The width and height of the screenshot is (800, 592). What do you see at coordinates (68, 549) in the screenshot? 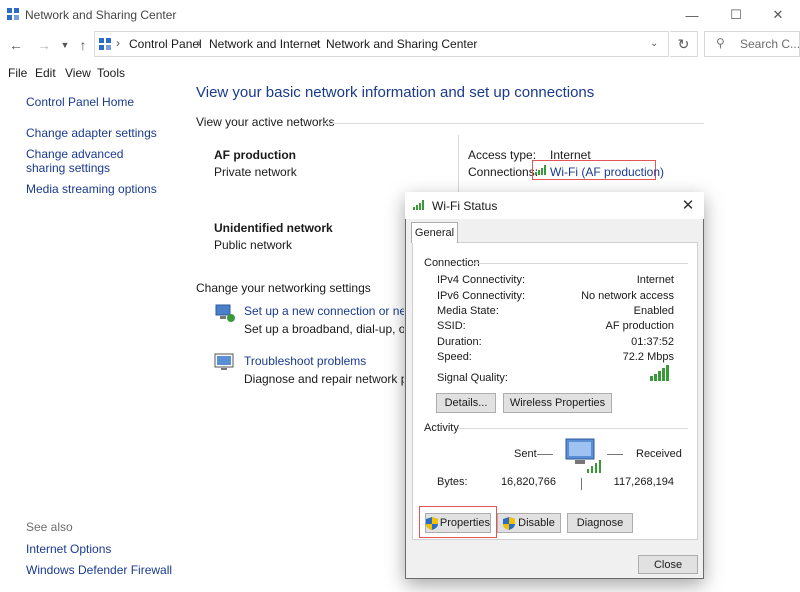
I see `sidebar-link-internet-options: Internet Options` at bounding box center [68, 549].